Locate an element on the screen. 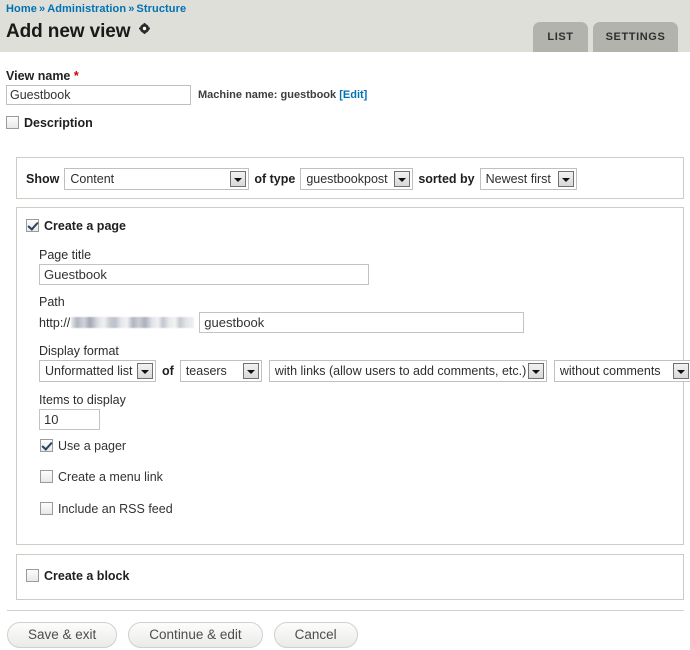 The image size is (690, 650). path-label: Path is located at coordinates (52, 302).